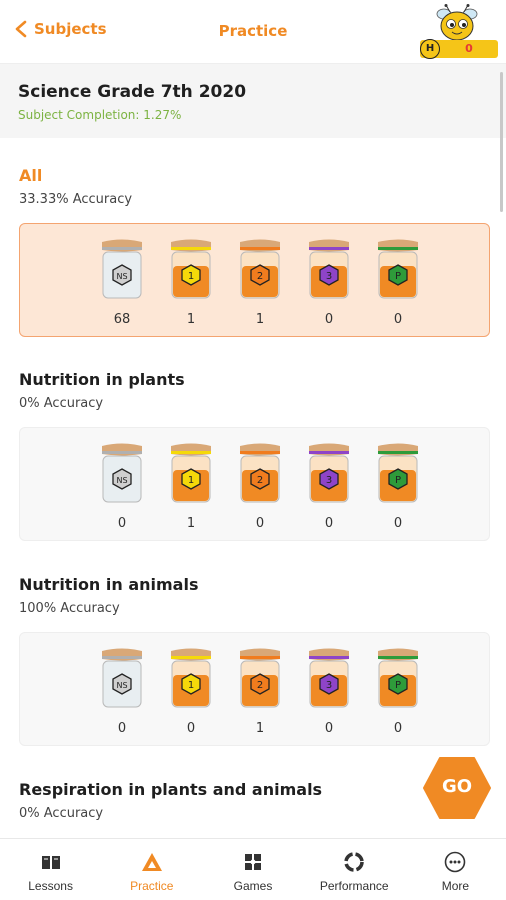 The width and height of the screenshot is (506, 900). I want to click on topic-accuracy: 33.33% Accuracy, so click(76, 199).